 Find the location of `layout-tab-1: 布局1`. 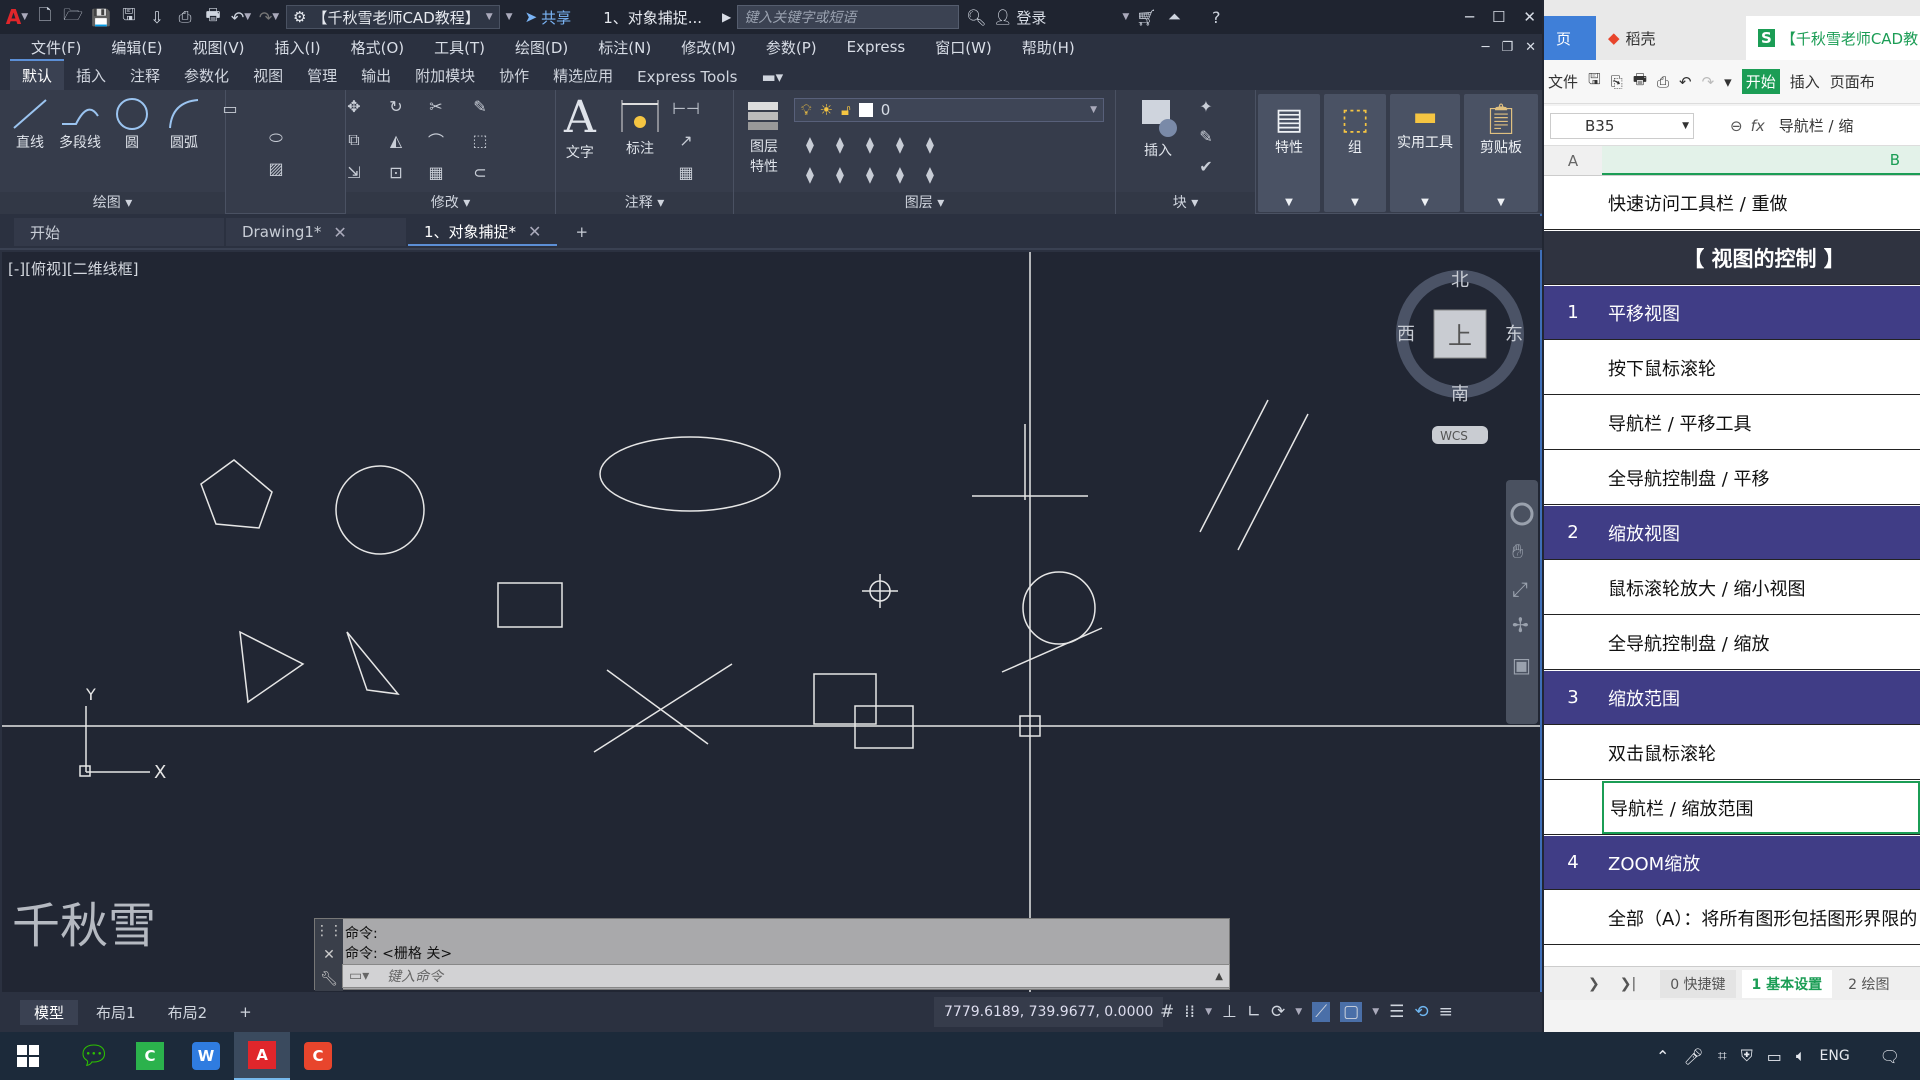

layout-tab-1: 布局1 is located at coordinates (116, 1012).